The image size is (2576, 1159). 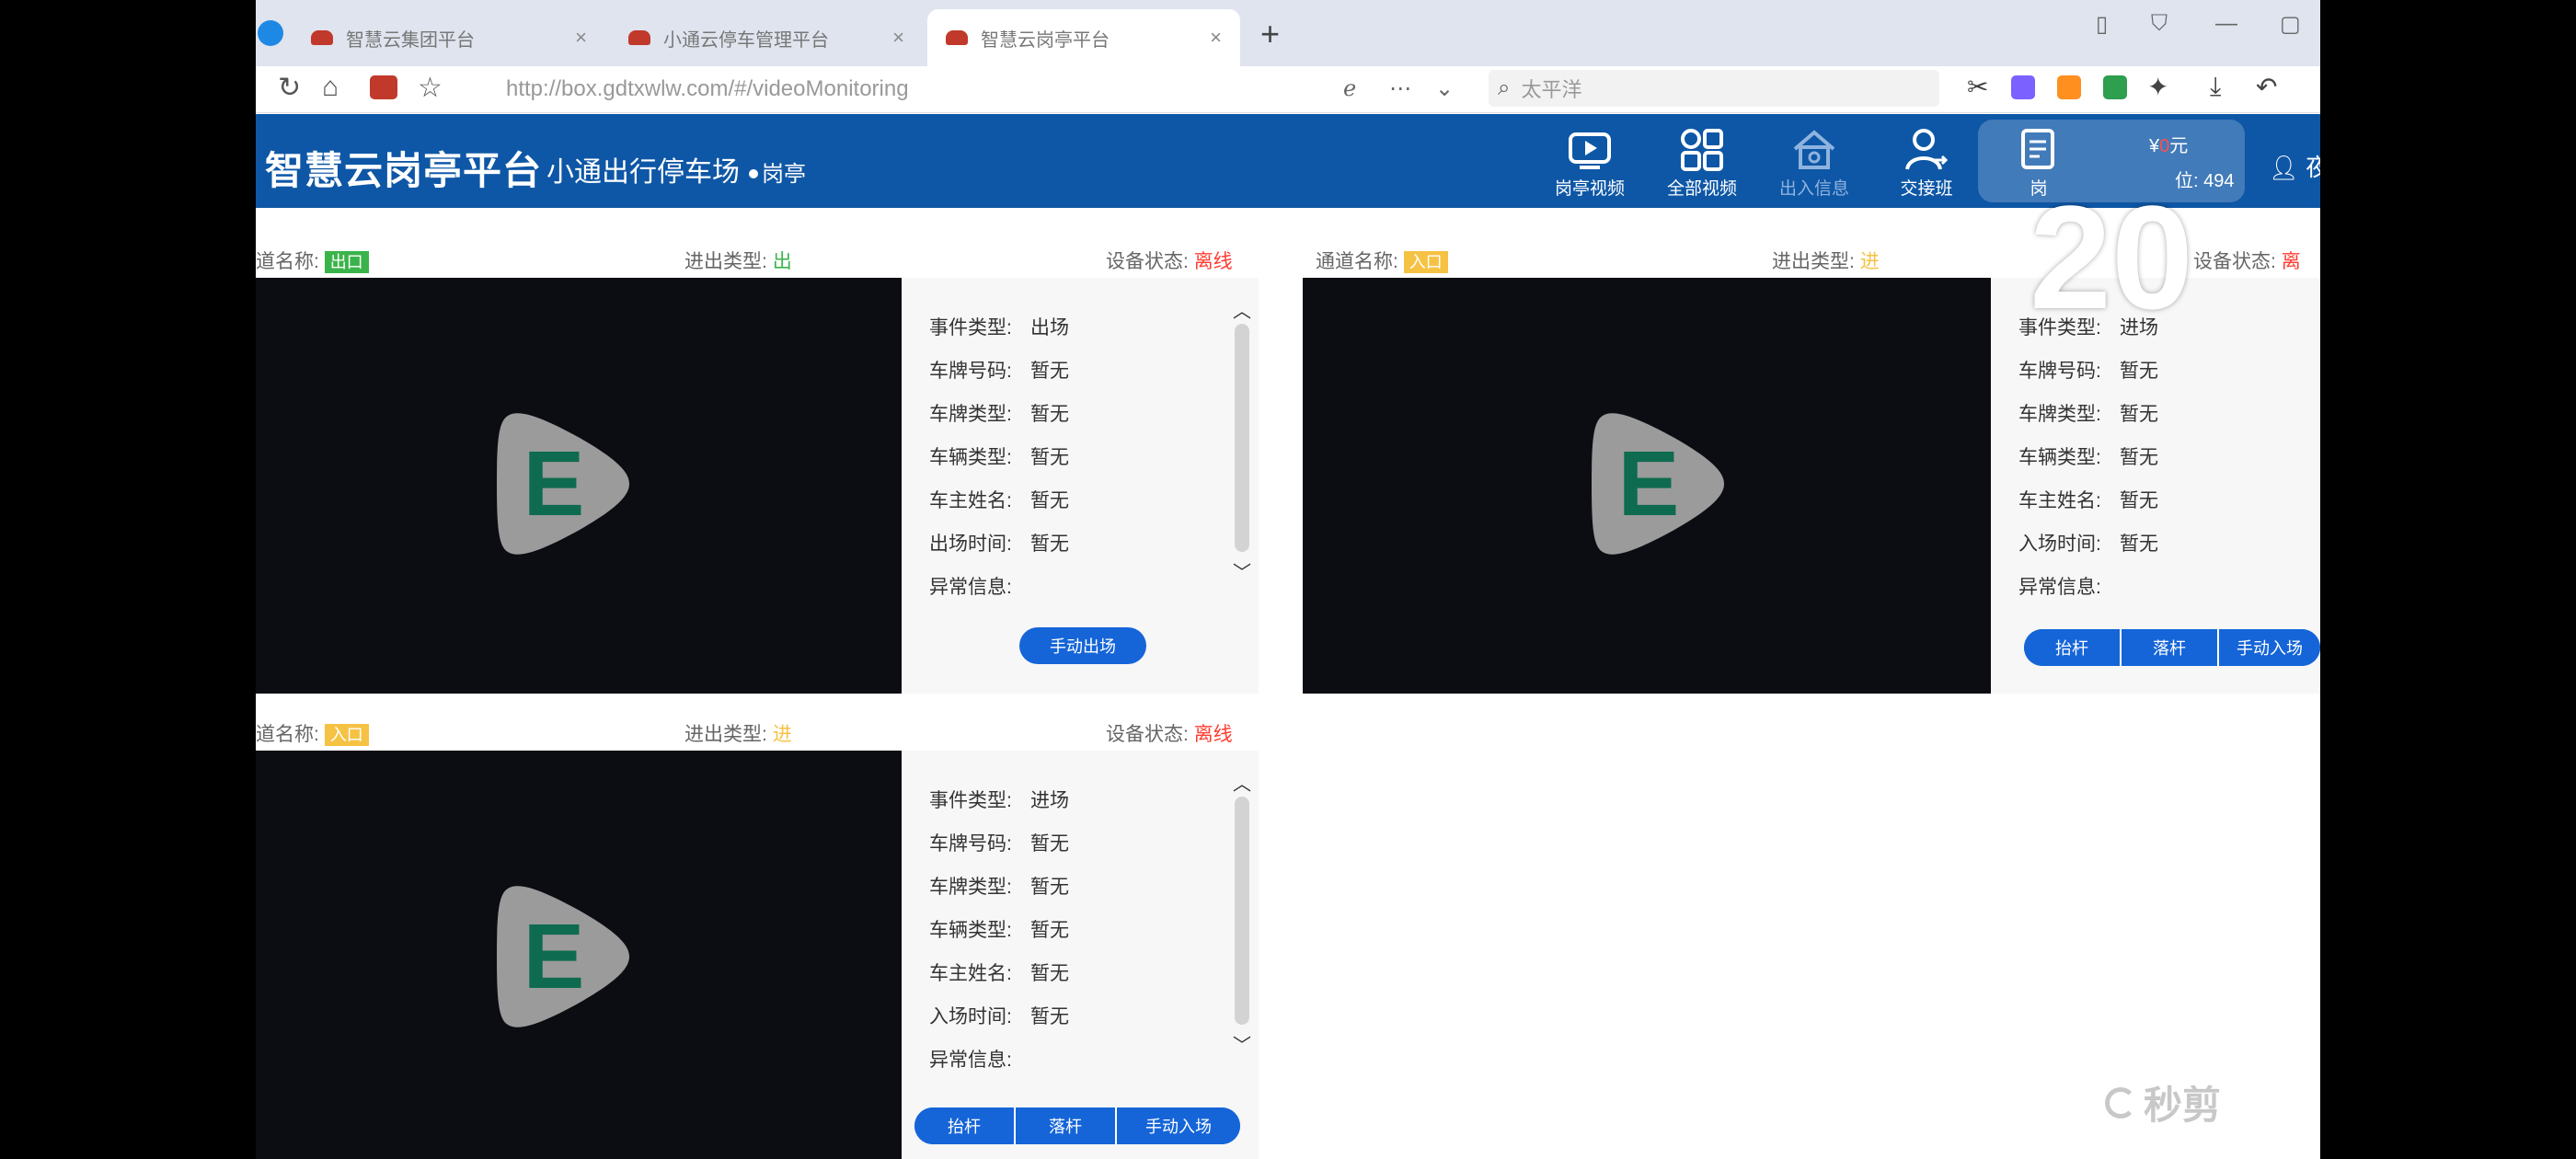 What do you see at coordinates (1082, 645) in the screenshot?
I see `manual-exit-button: 手动出场` at bounding box center [1082, 645].